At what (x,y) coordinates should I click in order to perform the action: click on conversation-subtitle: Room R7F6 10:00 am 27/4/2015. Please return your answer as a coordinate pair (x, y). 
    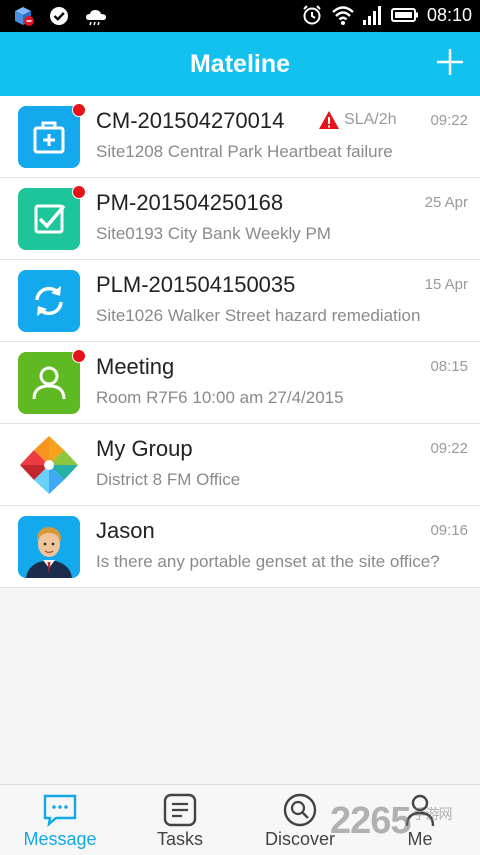
    Looking at the image, I should click on (220, 397).